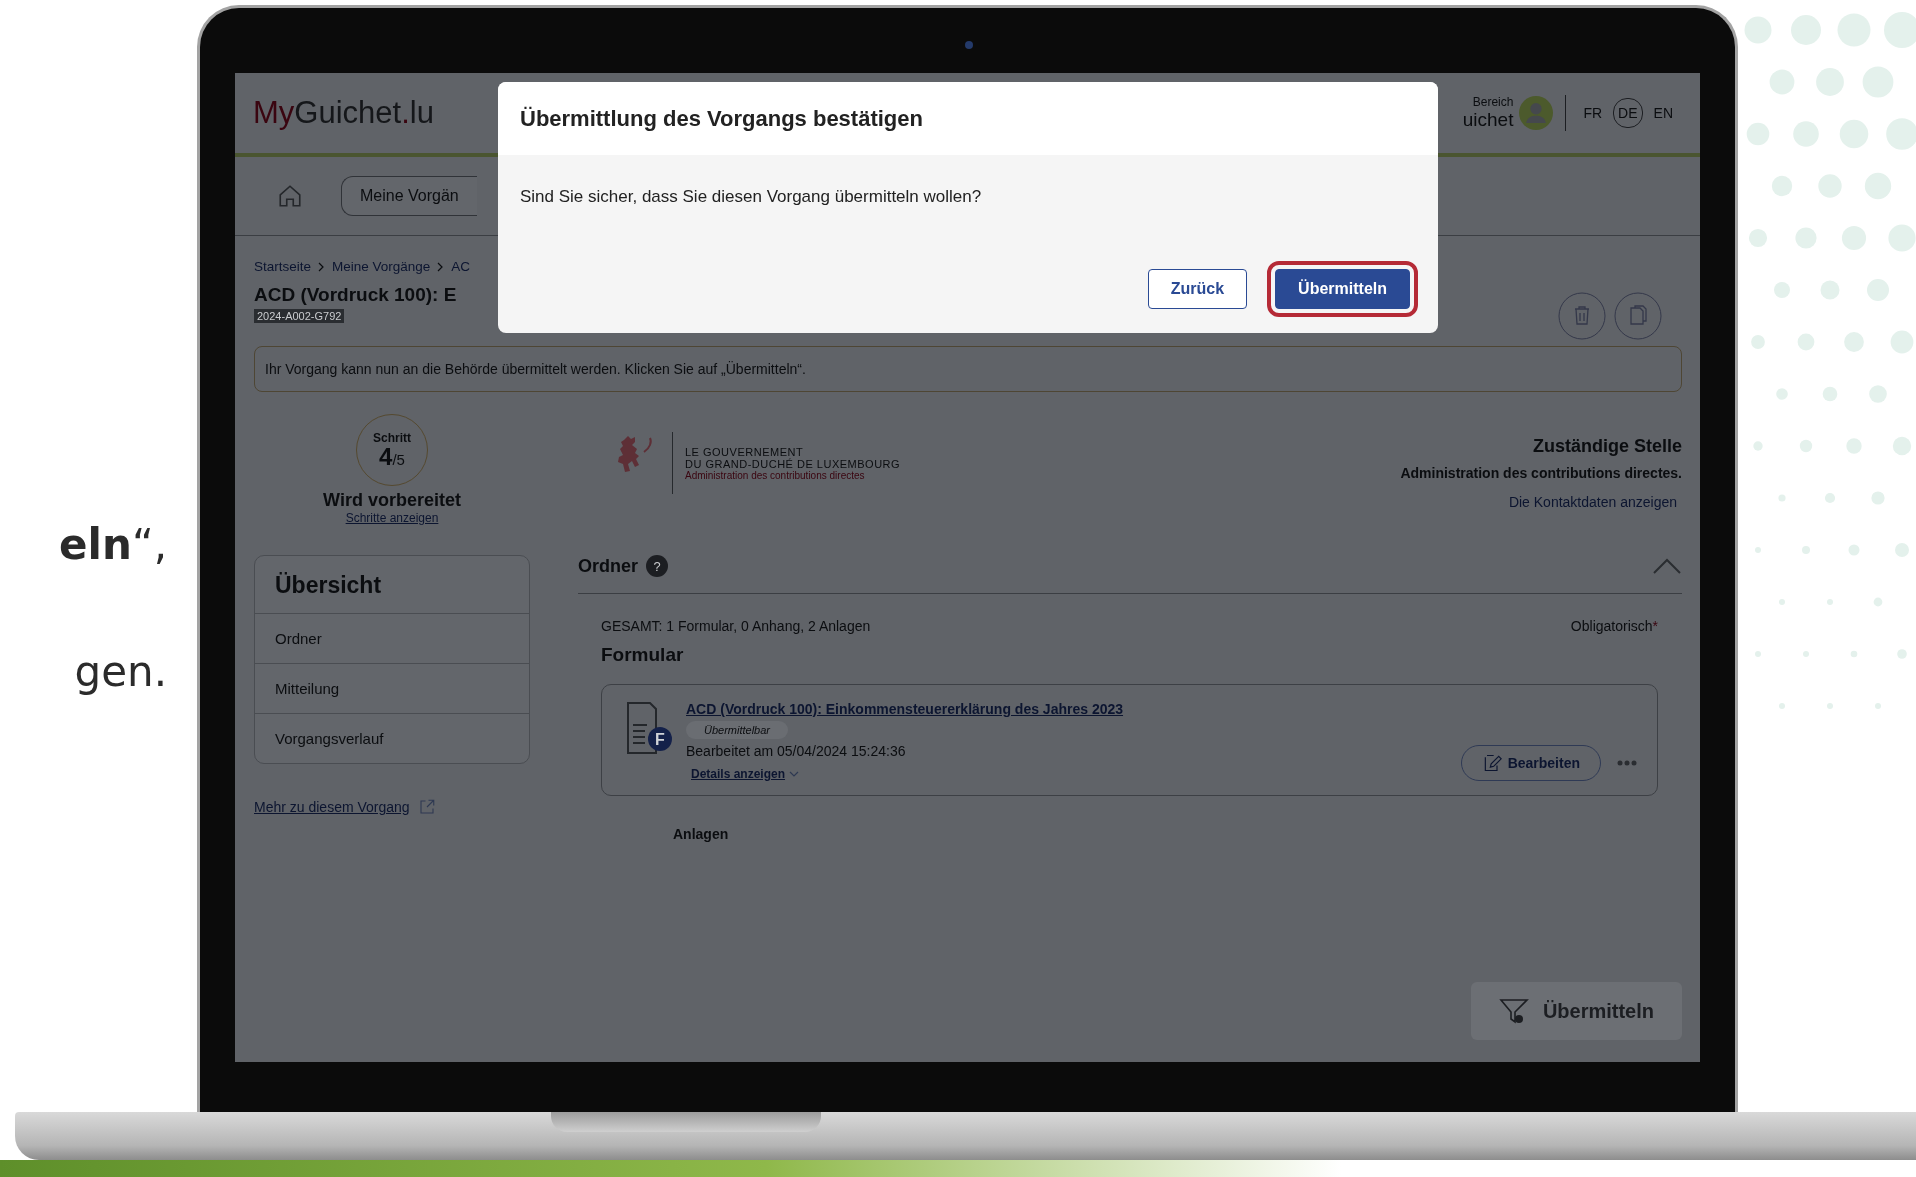  Describe the element at coordinates (381, 266) in the screenshot. I see `breadcrumb-link: Meine Vorgänge` at that location.